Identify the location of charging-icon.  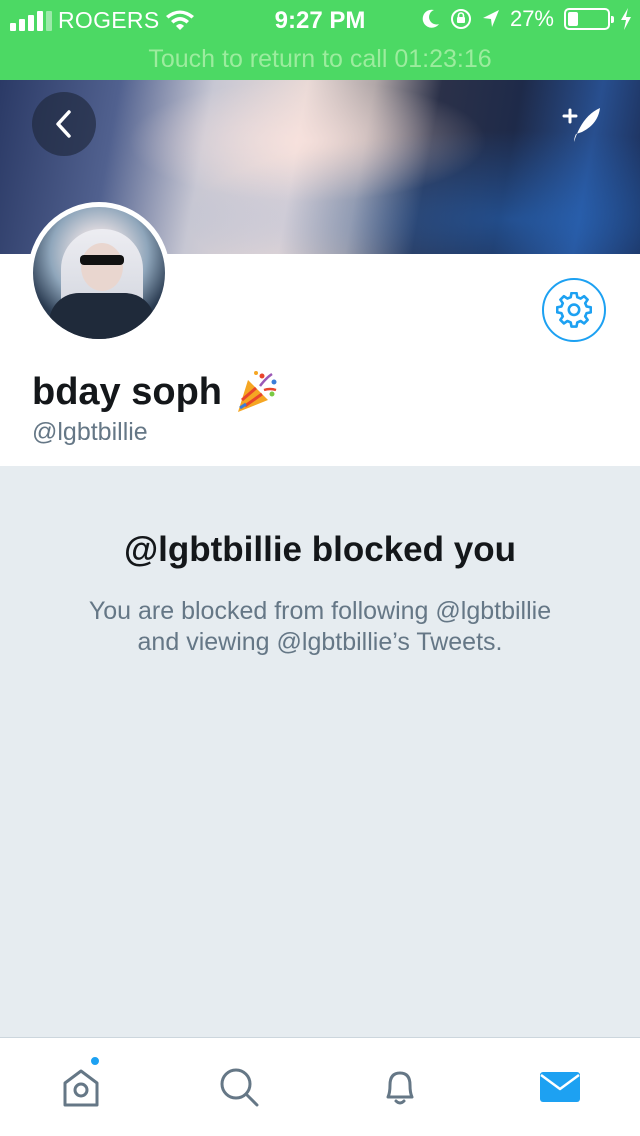
(626, 19).